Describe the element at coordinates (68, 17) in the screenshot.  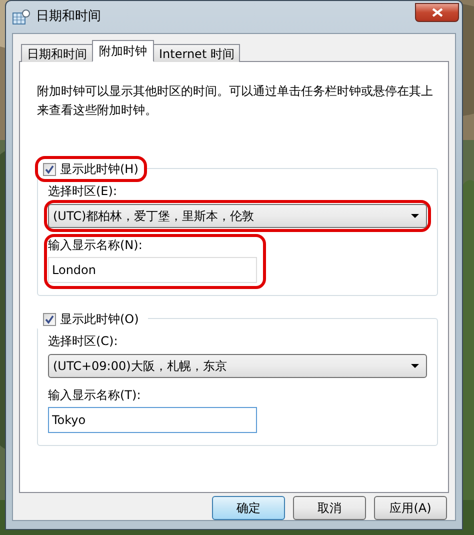
I see `window-title: 日期和时间` at that location.